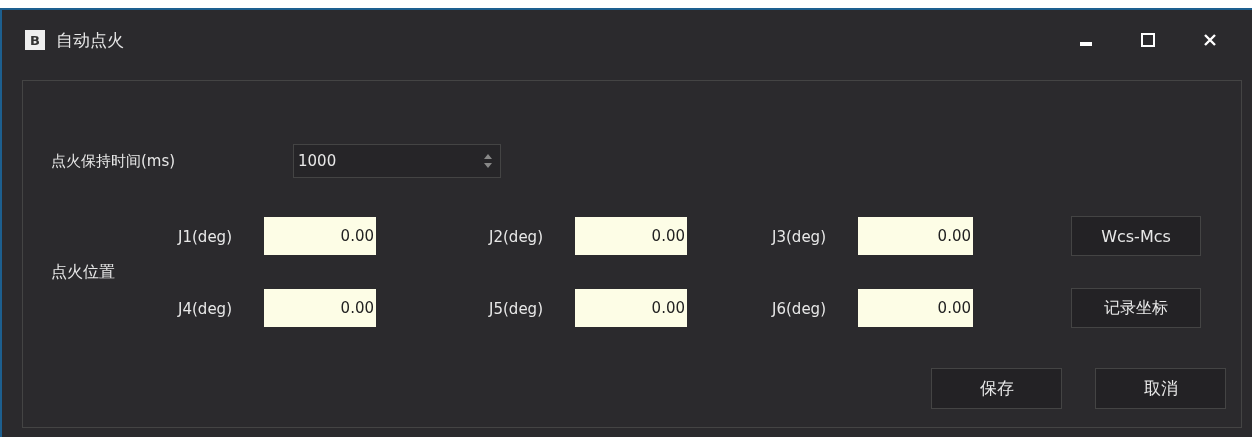 This screenshot has width=1252, height=437. I want to click on action-button: 记录坐标, so click(1136, 308).